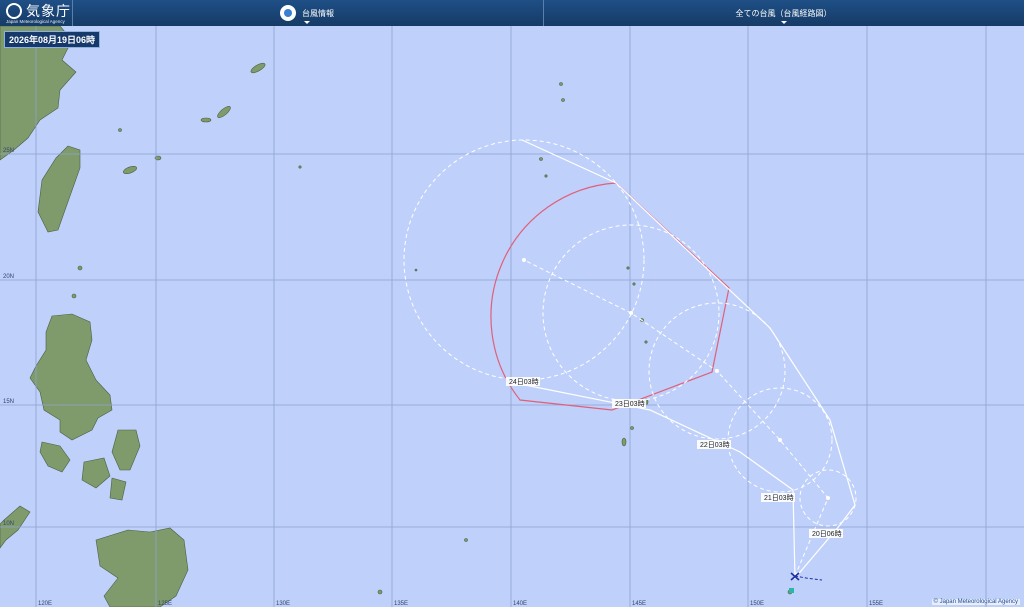 The image size is (1024, 607). I want to click on jma-logo-icon, so click(14, 11).